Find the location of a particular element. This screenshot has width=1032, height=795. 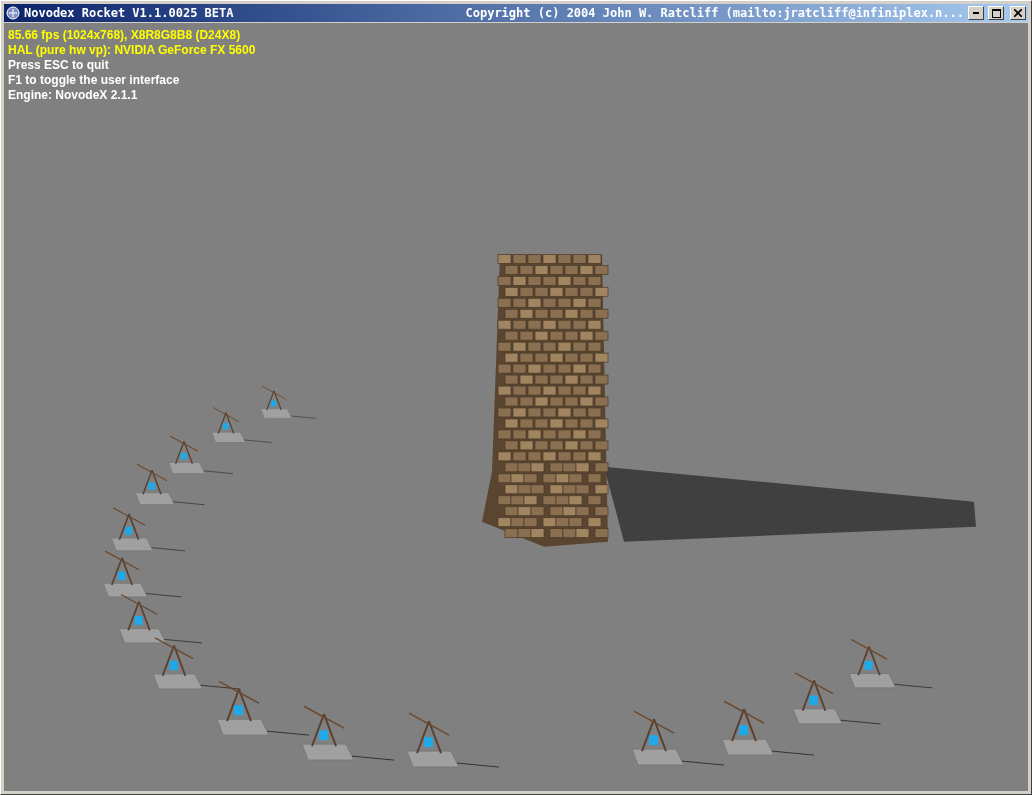

maximize-icon is located at coordinates (996, 13).